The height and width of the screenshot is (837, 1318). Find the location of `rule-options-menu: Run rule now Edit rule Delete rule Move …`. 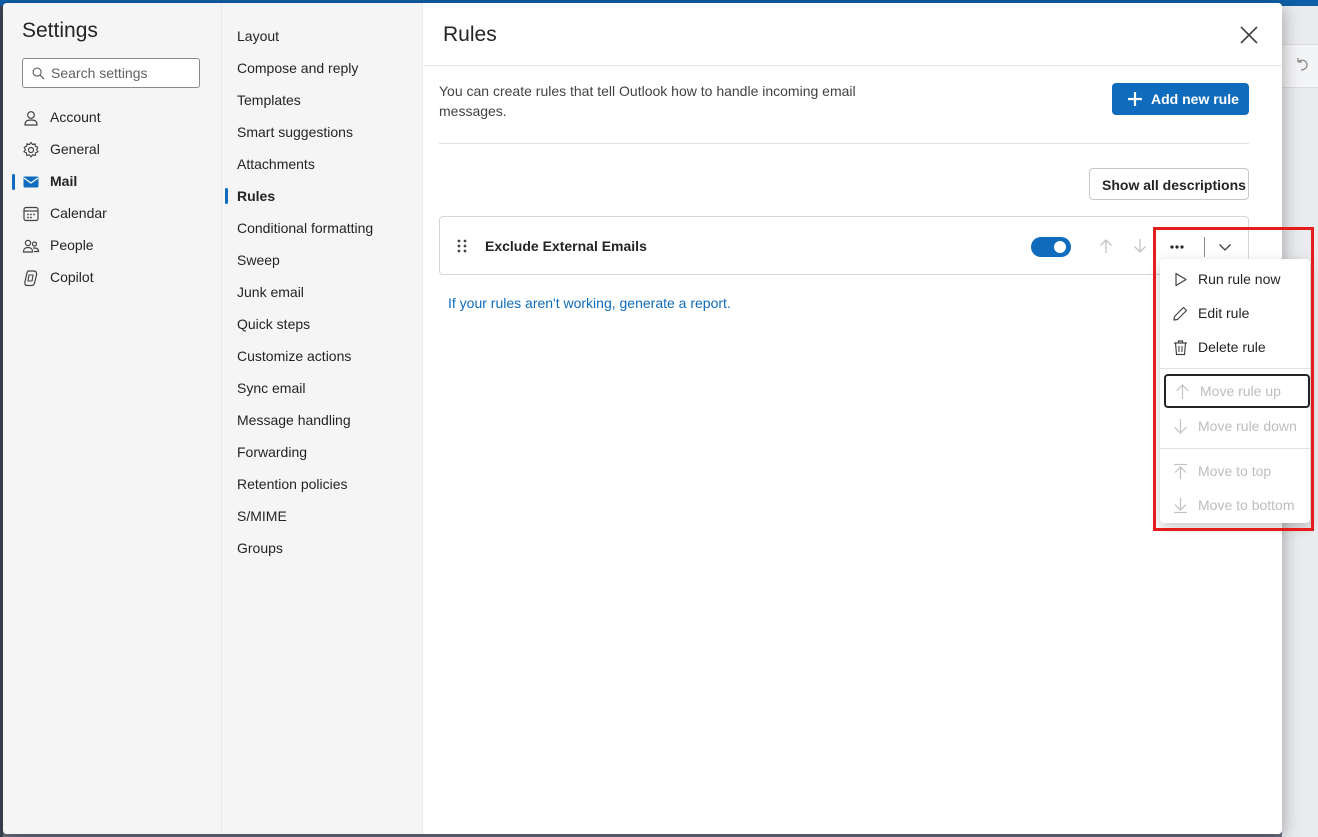

rule-options-menu: Run rule now Edit rule Delete rule Move … is located at coordinates (1235, 391).